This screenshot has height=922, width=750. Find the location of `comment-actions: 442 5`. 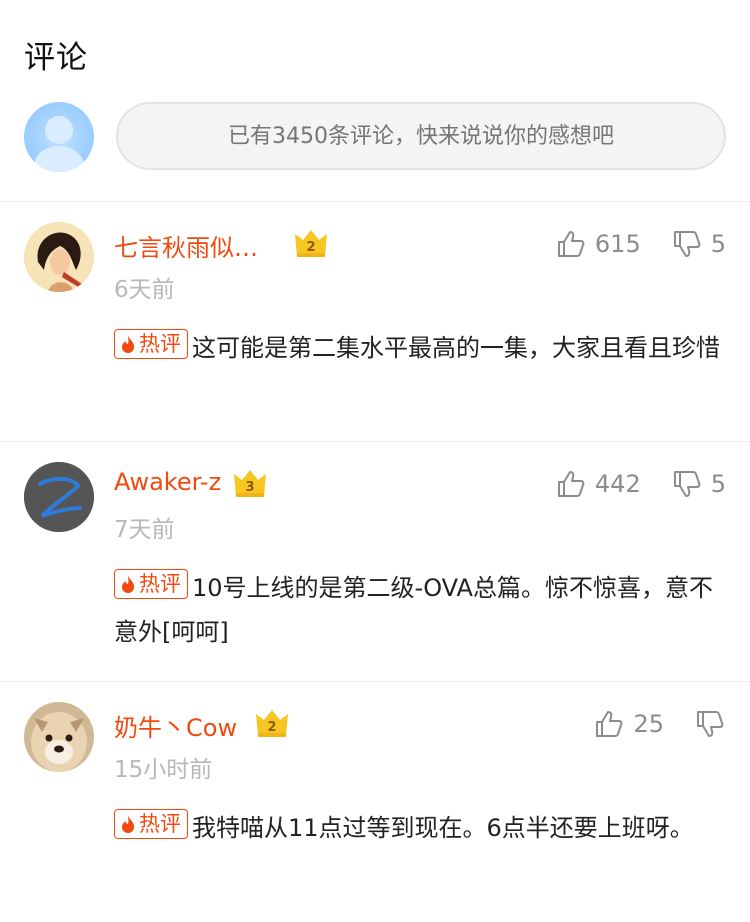

comment-actions: 442 5 is located at coordinates (640, 484).